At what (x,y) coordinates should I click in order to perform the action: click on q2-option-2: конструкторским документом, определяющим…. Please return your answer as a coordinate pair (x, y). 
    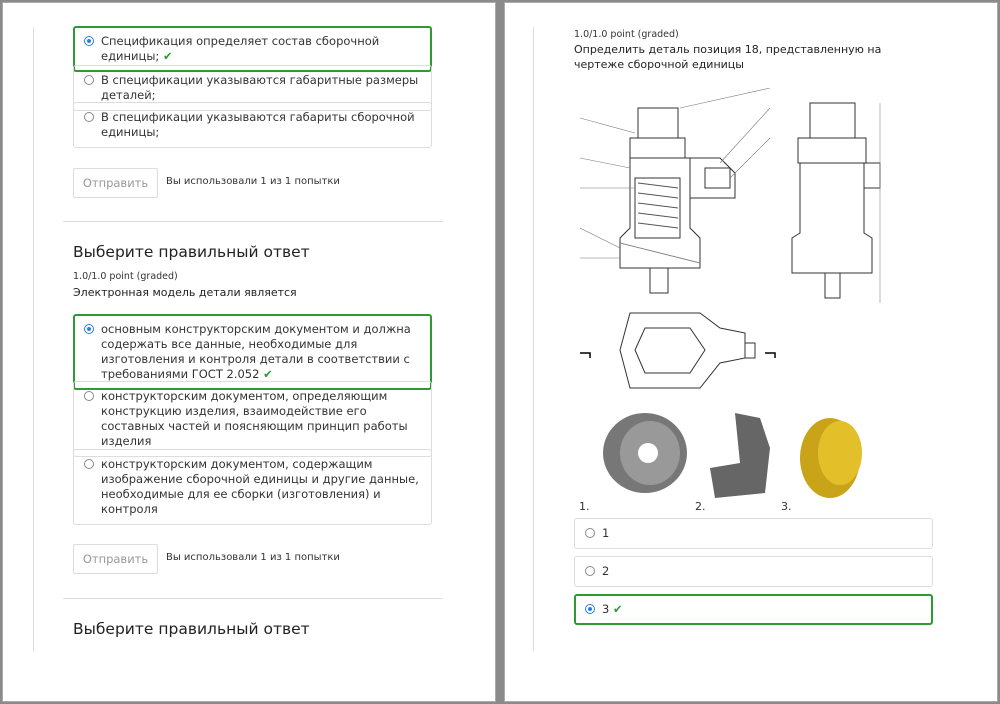
    Looking at the image, I should click on (252, 419).